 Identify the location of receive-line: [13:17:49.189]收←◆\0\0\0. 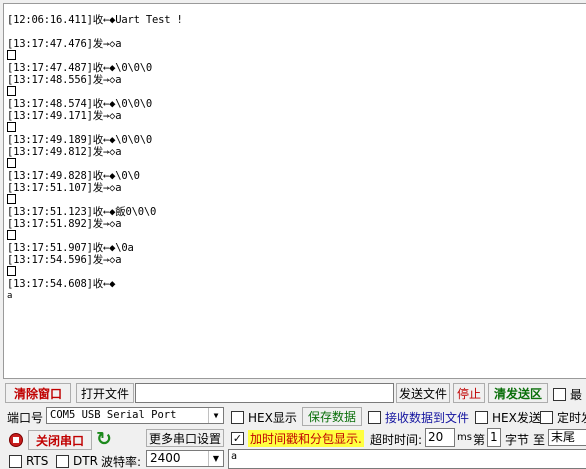
(79, 140).